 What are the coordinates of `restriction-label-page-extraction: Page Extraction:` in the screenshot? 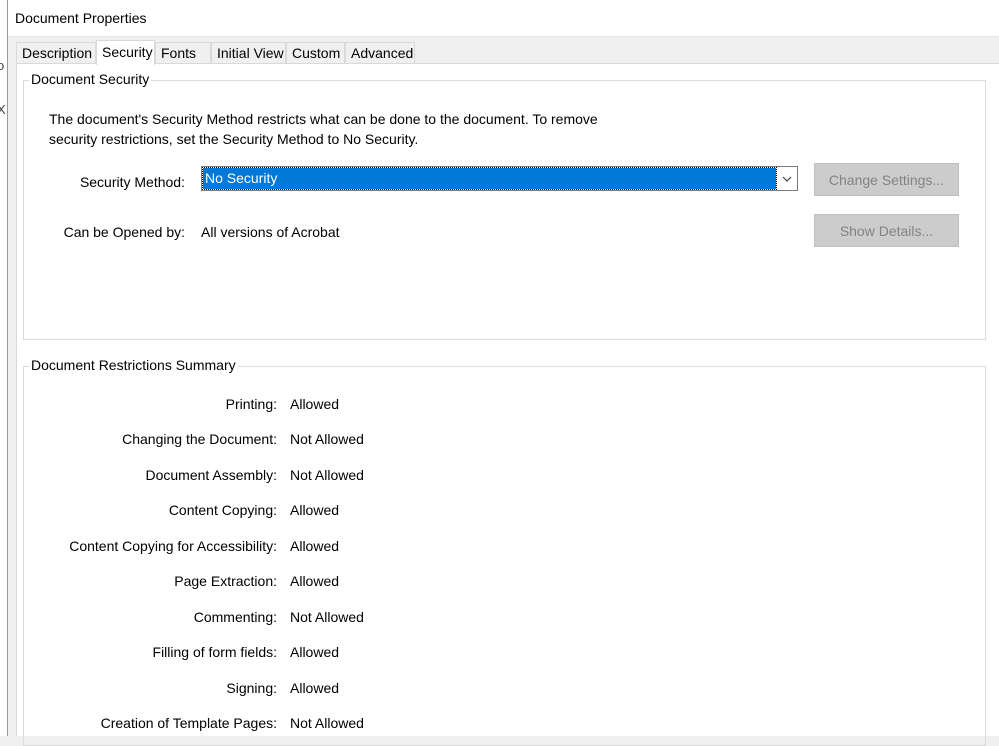 It's located at (225, 581).